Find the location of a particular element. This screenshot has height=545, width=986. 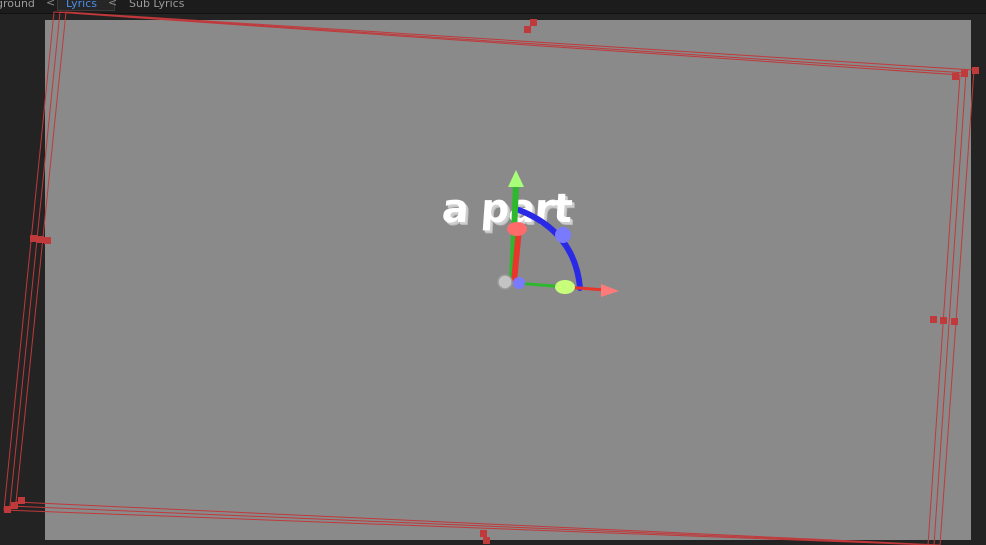

y-axis-arrow-icon is located at coordinates (516, 178).